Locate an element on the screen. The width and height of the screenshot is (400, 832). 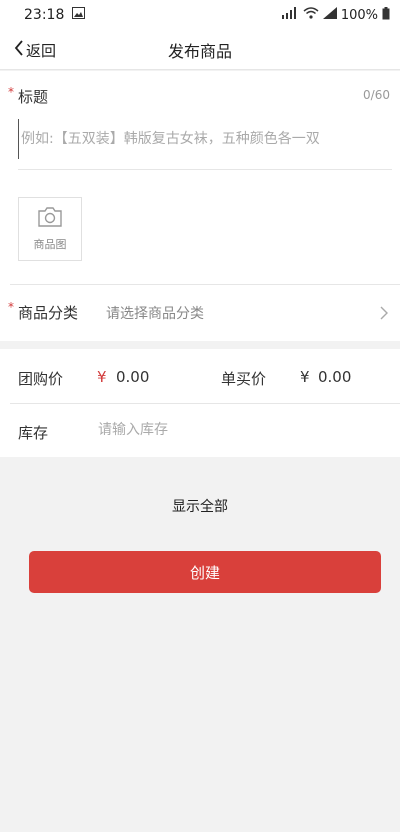
group-price-currency: ¥ is located at coordinates (102, 377).